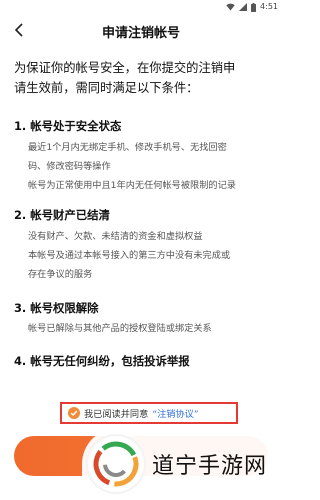  What do you see at coordinates (60, 274) in the screenshot?
I see `description-line: 存在争议的服务` at bounding box center [60, 274].